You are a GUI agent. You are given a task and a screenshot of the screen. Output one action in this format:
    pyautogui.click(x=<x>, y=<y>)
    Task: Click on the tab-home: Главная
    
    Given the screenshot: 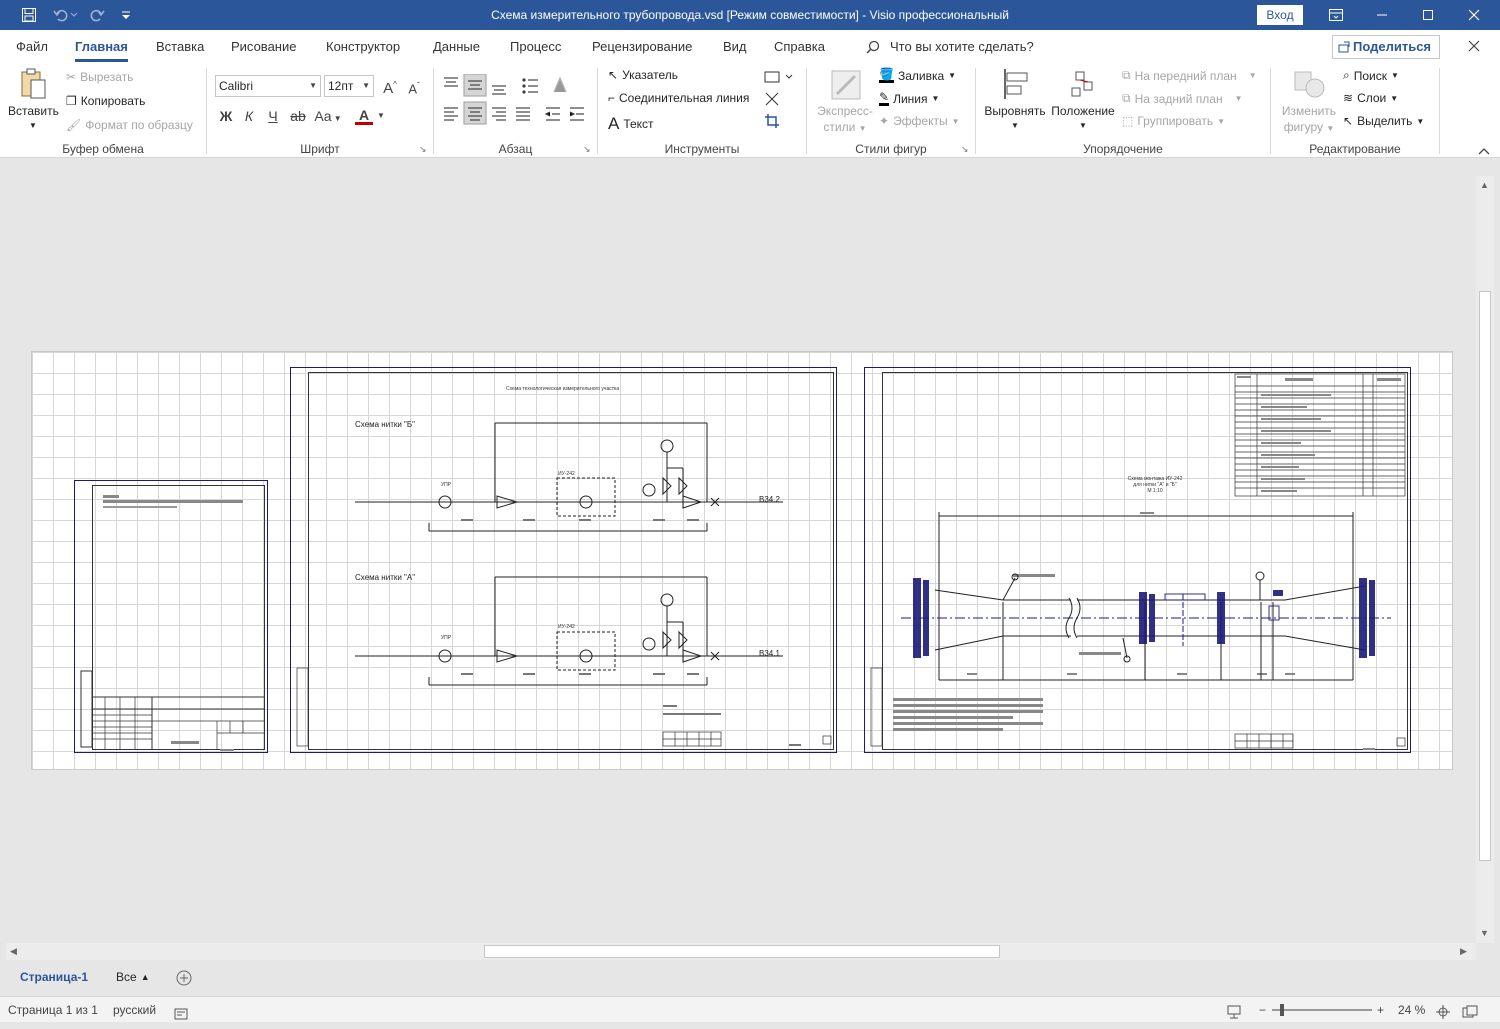 What is the action you would take?
    pyautogui.click(x=101, y=47)
    